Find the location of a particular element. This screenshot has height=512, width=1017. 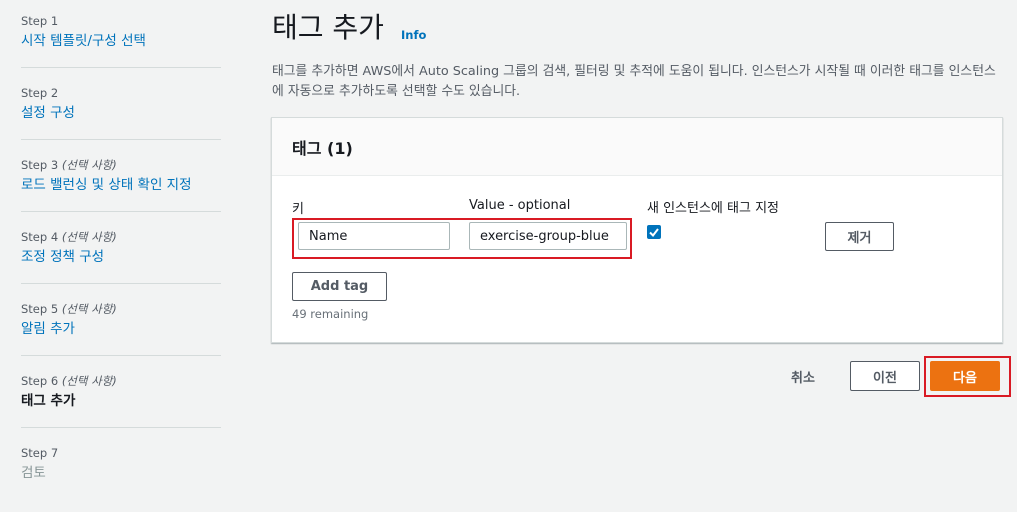

step-5: Step 5 (선택 사항) 알림 추가 is located at coordinates (121, 320).